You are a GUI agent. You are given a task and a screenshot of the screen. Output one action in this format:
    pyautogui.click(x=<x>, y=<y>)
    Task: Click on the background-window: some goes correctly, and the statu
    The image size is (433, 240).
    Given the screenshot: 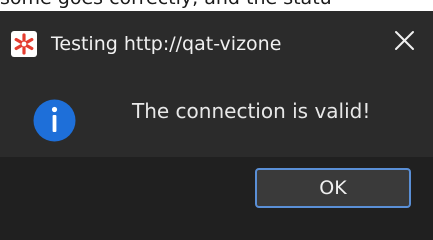 What is the action you would take?
    pyautogui.click(x=216, y=5)
    